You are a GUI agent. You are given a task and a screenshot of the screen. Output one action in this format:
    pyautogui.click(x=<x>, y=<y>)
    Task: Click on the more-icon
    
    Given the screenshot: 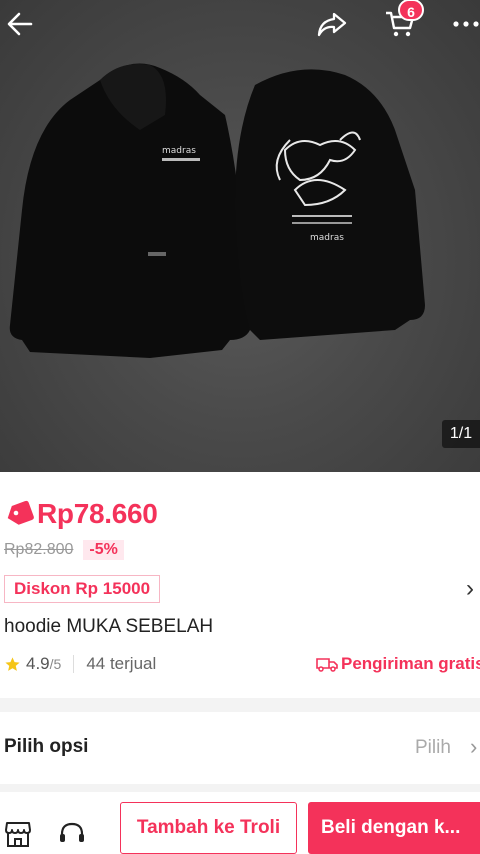 What is the action you would take?
    pyautogui.click(x=466, y=24)
    